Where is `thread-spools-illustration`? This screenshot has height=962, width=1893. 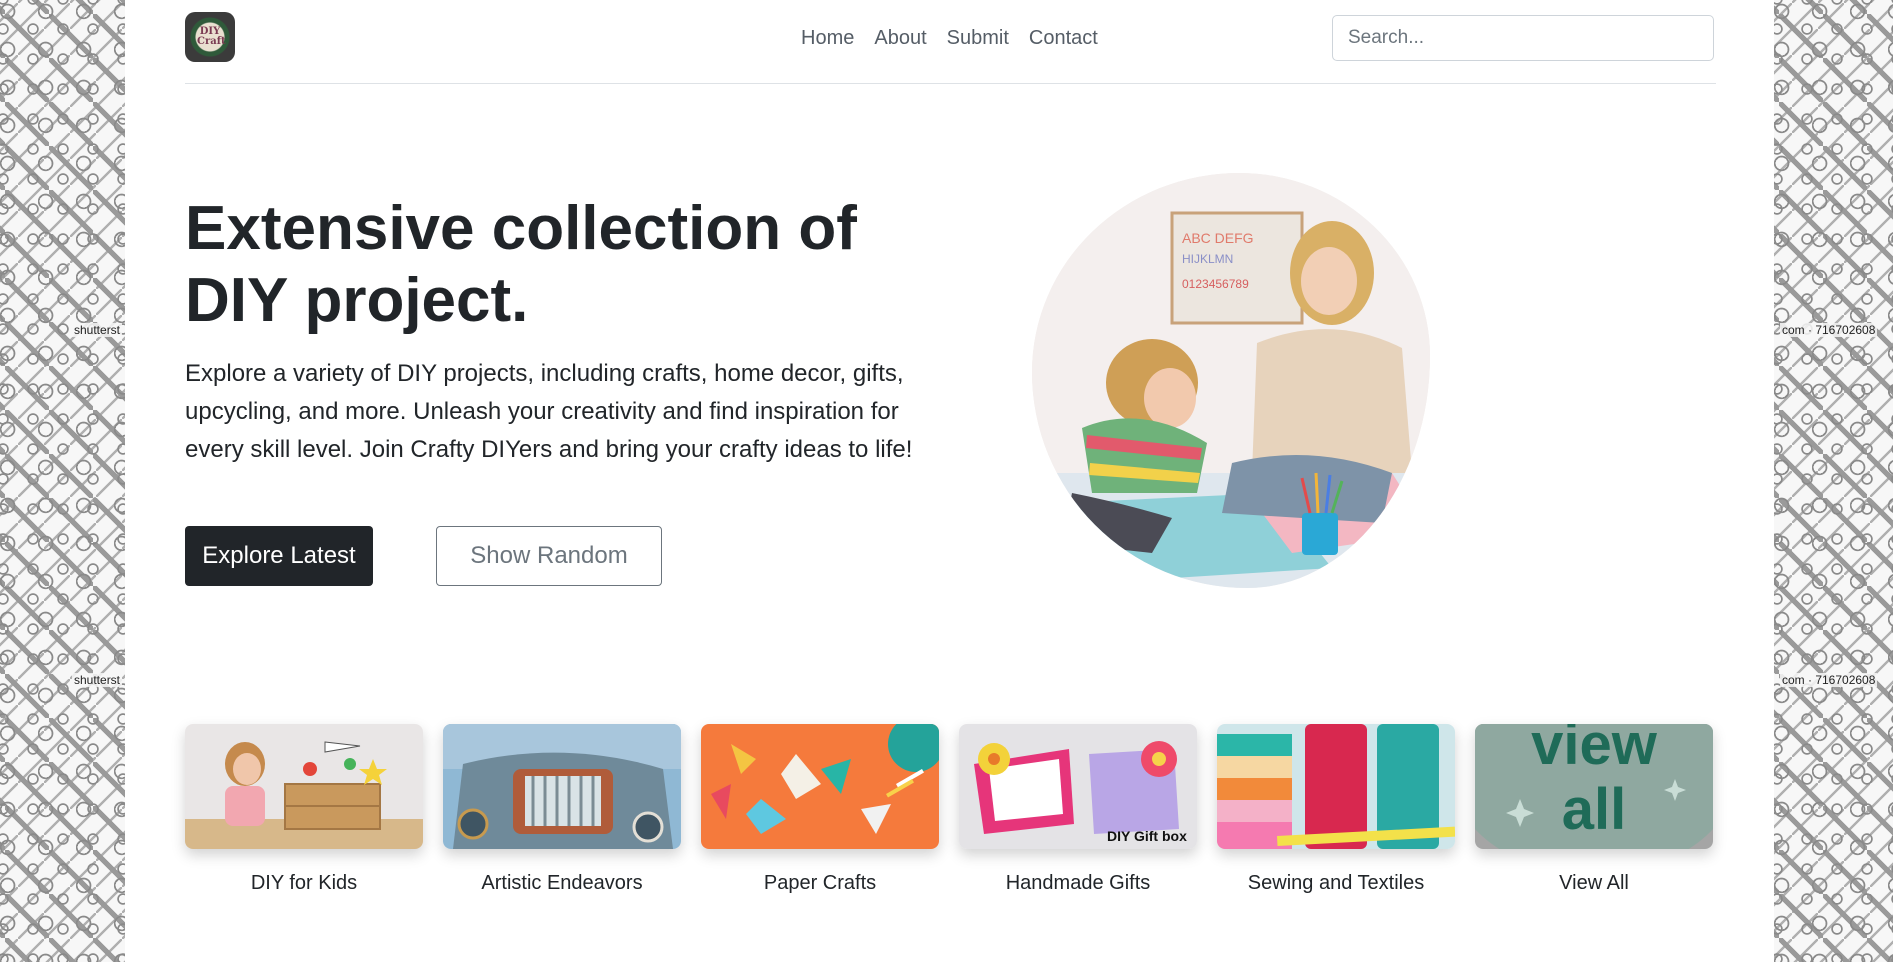 thread-spools-illustration is located at coordinates (1336, 786).